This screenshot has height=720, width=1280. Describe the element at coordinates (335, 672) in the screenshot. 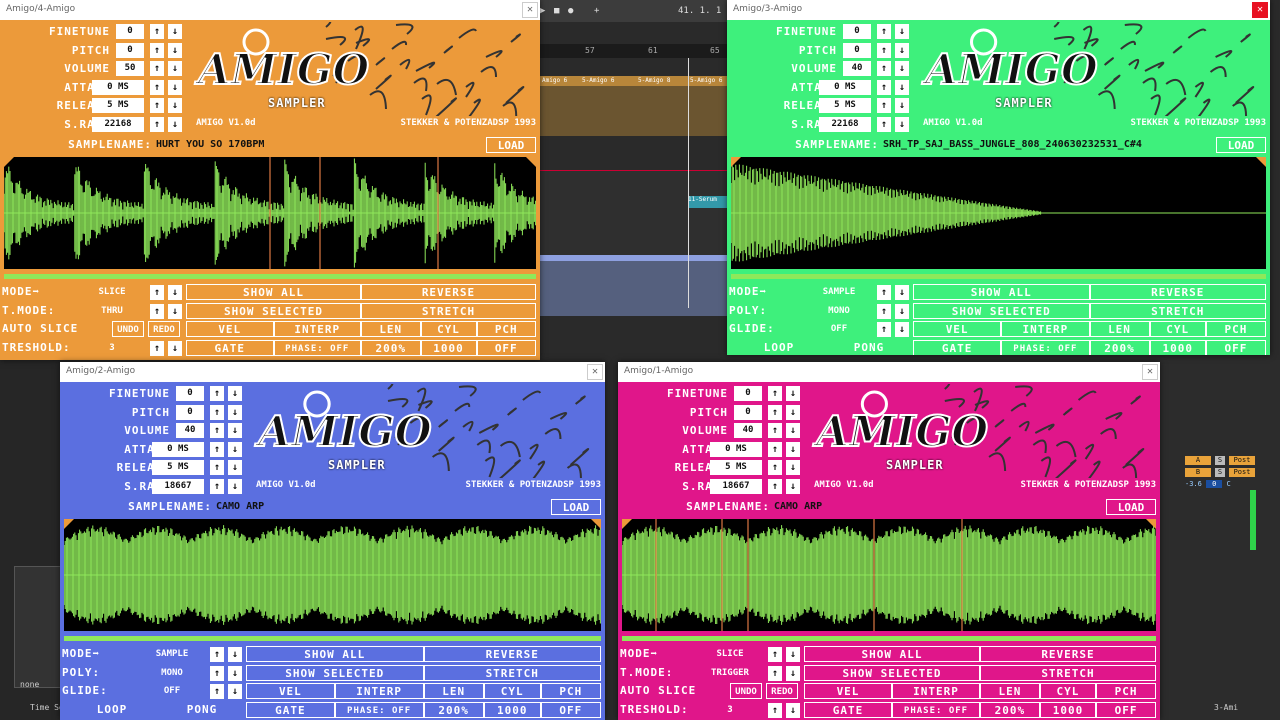

I see `show-selected-button: SHOW SELECTED` at that location.